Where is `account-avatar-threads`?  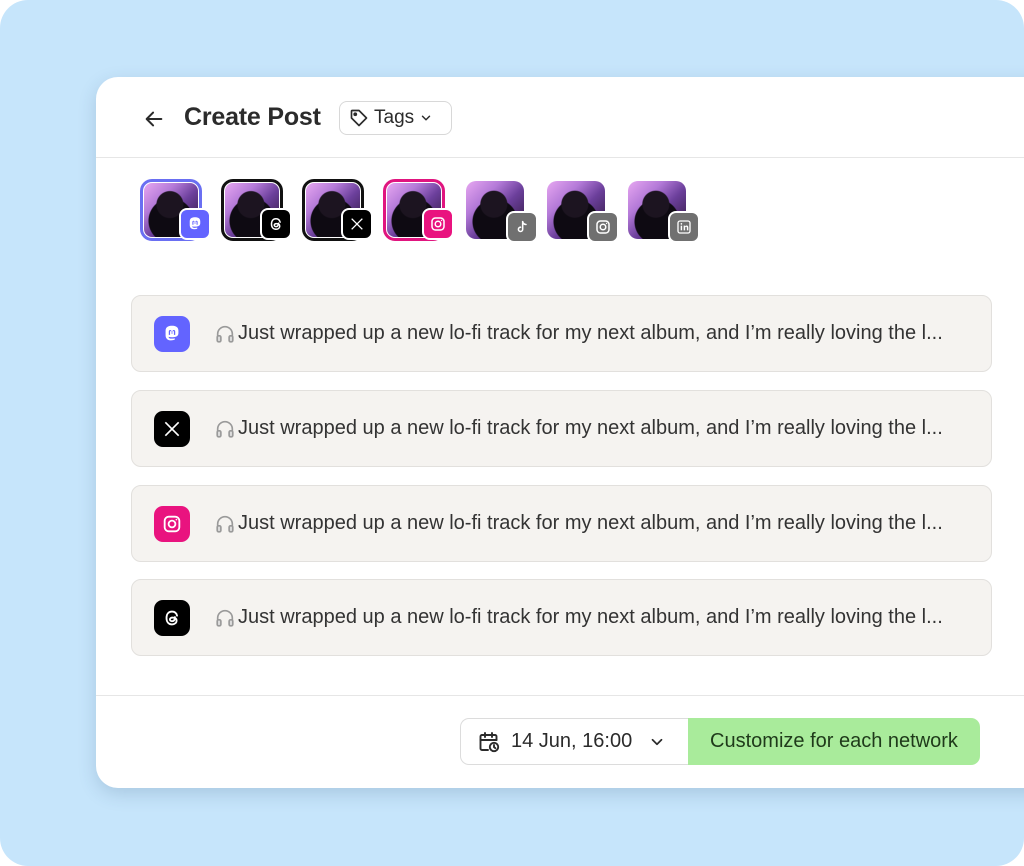 account-avatar-threads is located at coordinates (256, 210).